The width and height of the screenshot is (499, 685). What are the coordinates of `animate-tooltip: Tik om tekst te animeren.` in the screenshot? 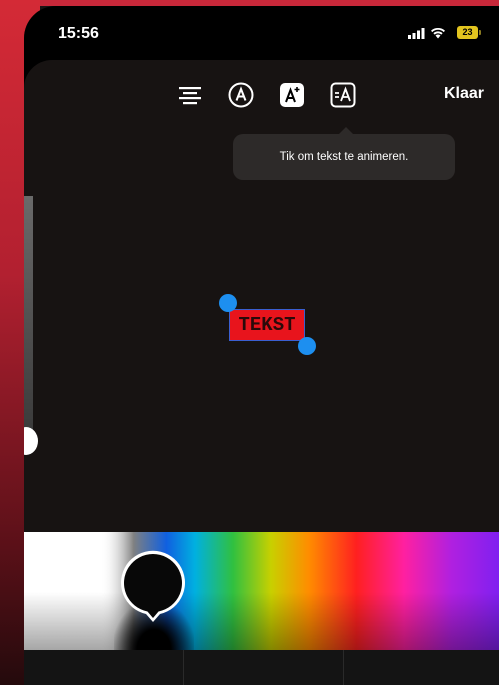 It's located at (344, 157).